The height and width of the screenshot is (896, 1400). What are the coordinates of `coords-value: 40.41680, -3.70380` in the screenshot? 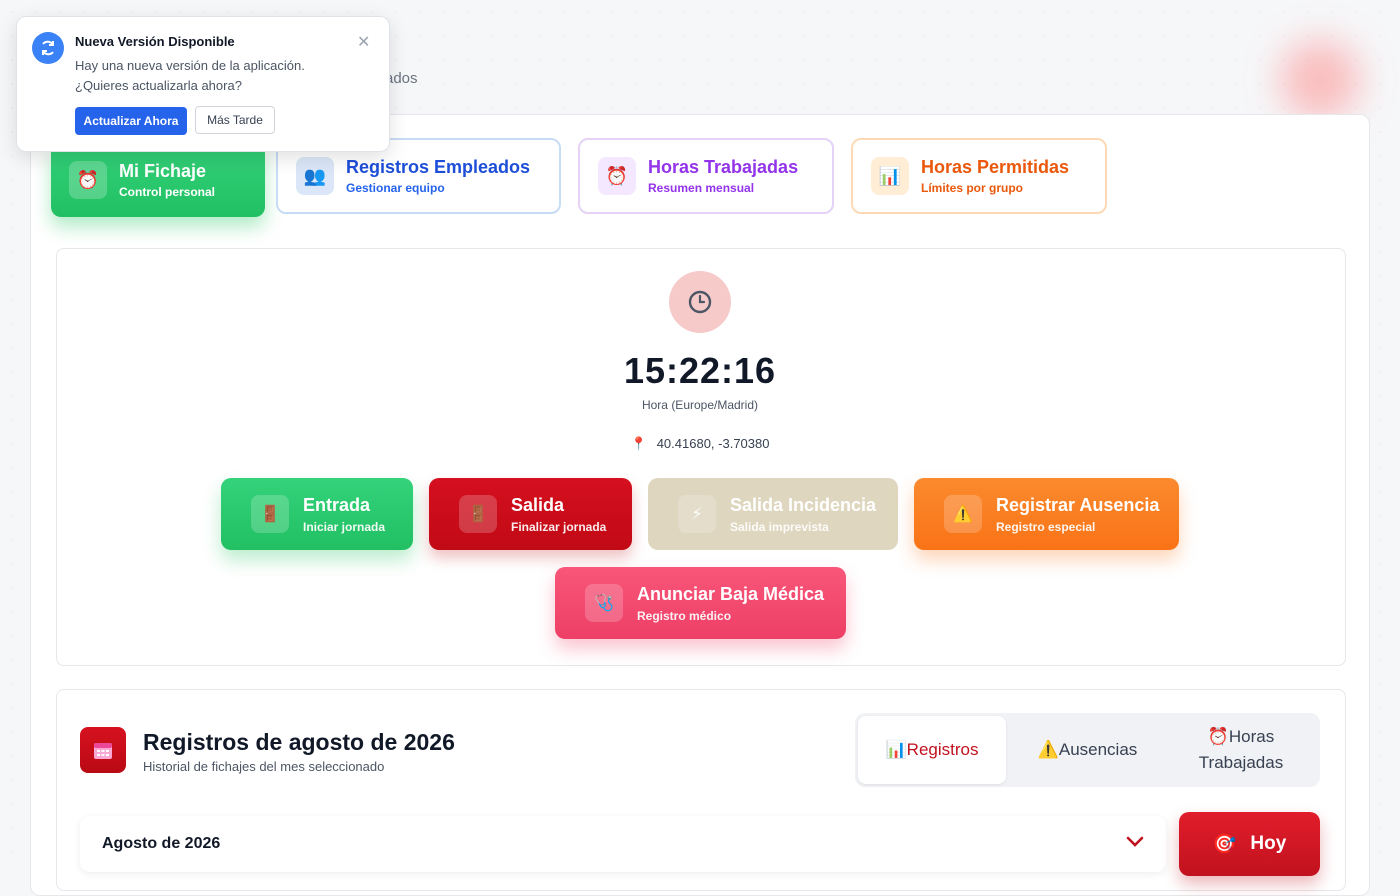 It's located at (713, 443).